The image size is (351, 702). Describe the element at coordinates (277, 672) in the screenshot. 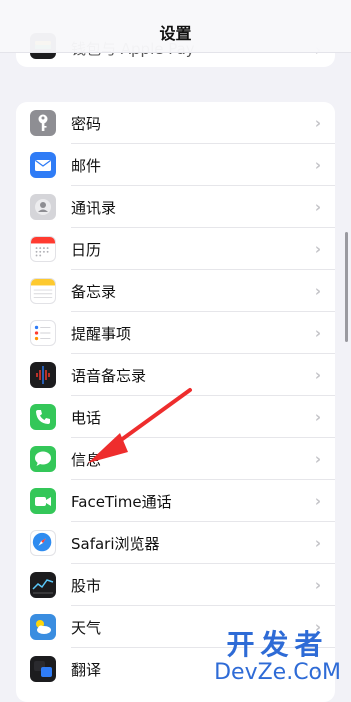

I see `watermark-text-bottom: DevZe.CoM` at that location.